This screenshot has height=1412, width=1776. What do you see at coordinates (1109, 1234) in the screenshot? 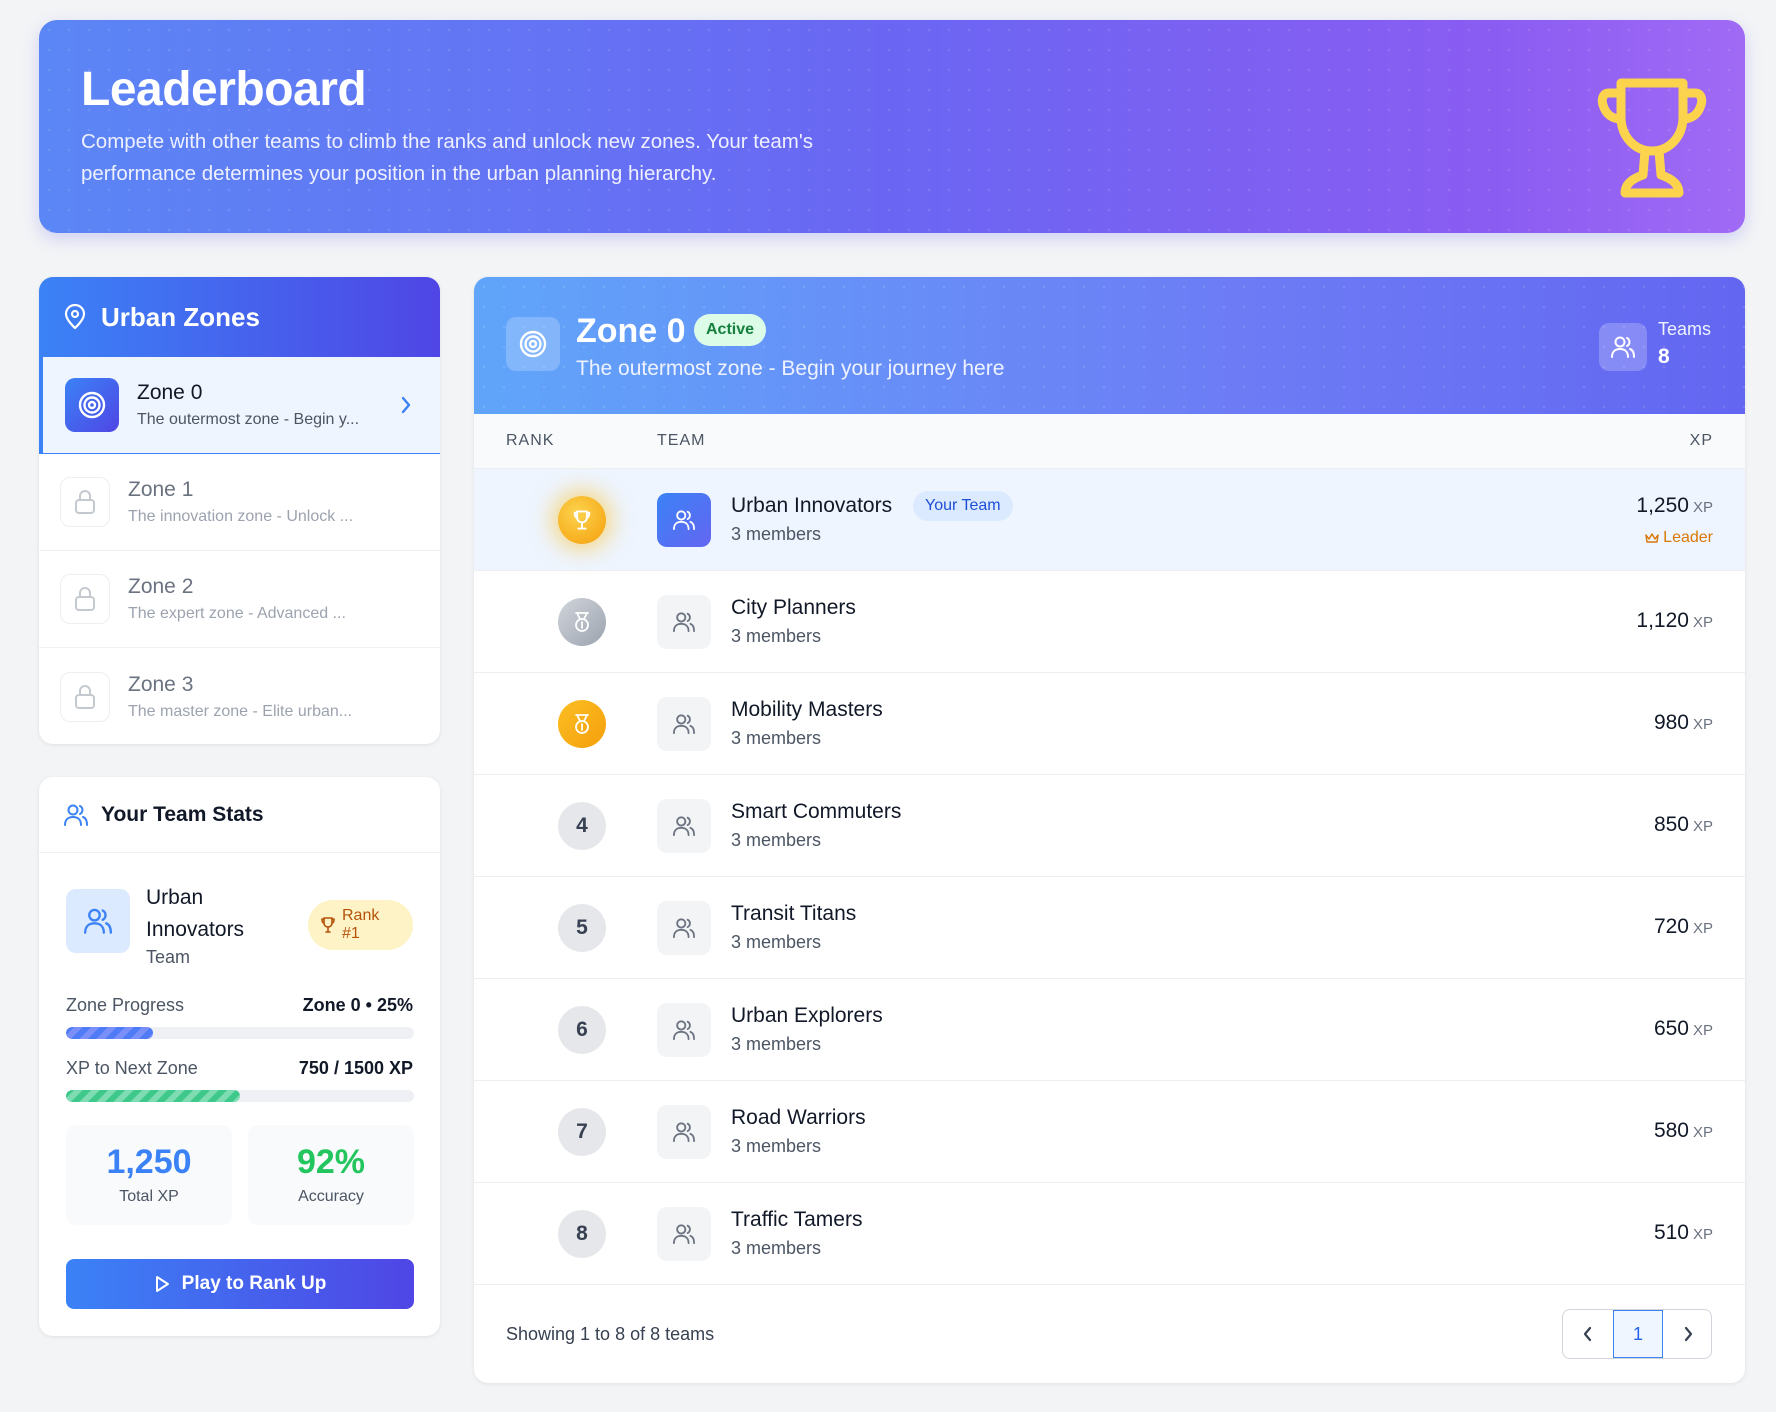
I see `table-row: 8 Traffic Tamers 3 members 510 XP` at bounding box center [1109, 1234].